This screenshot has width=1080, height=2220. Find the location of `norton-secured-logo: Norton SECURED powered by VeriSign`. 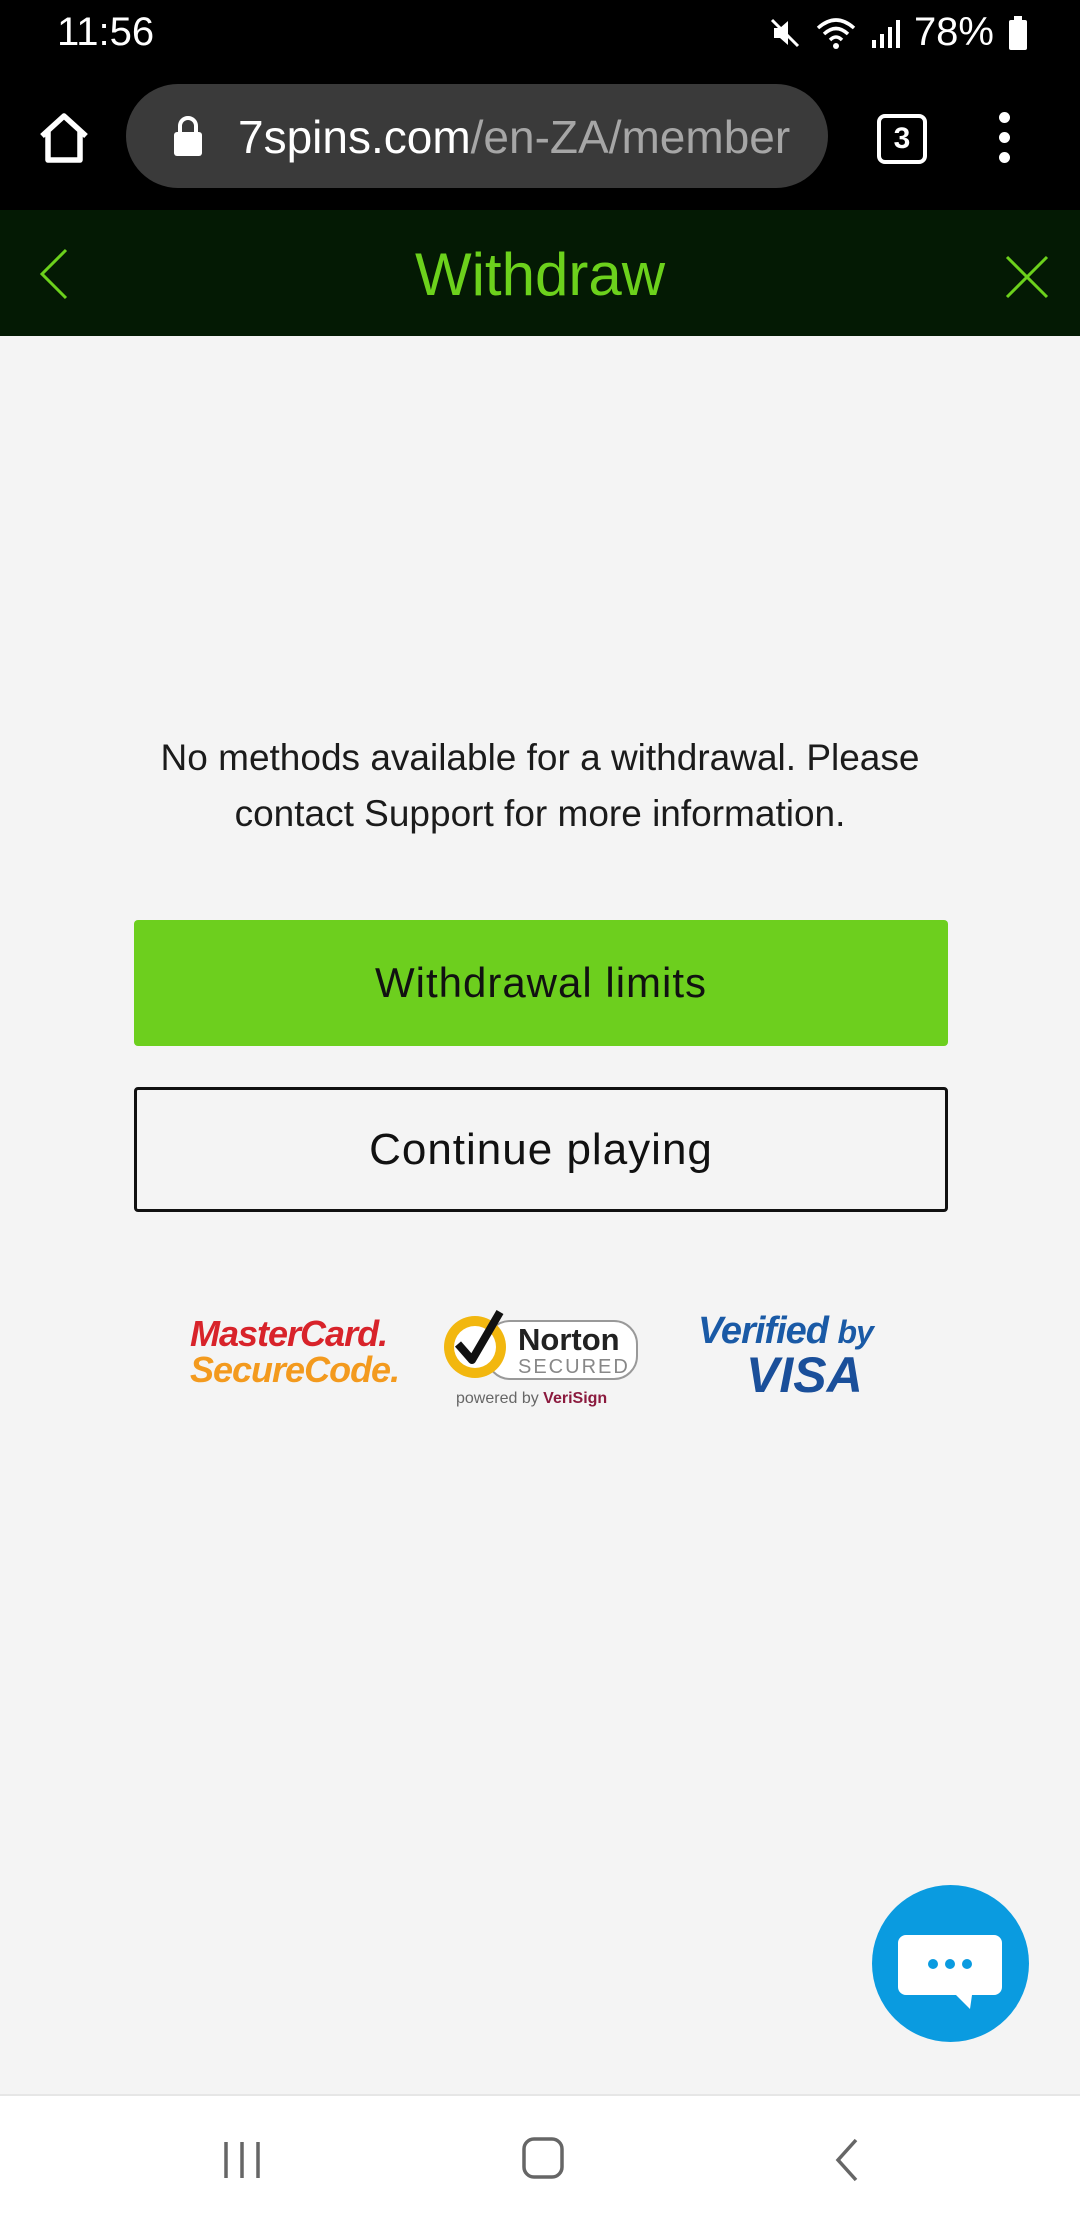

norton-secured-logo: Norton SECURED powered by VeriSign is located at coordinates (542, 1359).